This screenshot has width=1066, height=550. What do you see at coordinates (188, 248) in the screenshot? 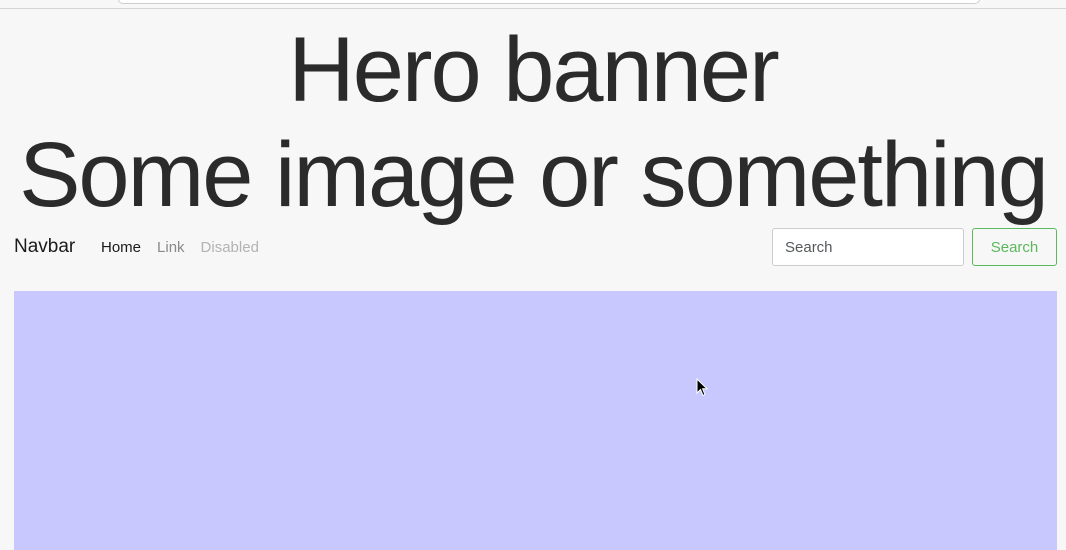
I see `nav-links: Home Link Disabled` at bounding box center [188, 248].